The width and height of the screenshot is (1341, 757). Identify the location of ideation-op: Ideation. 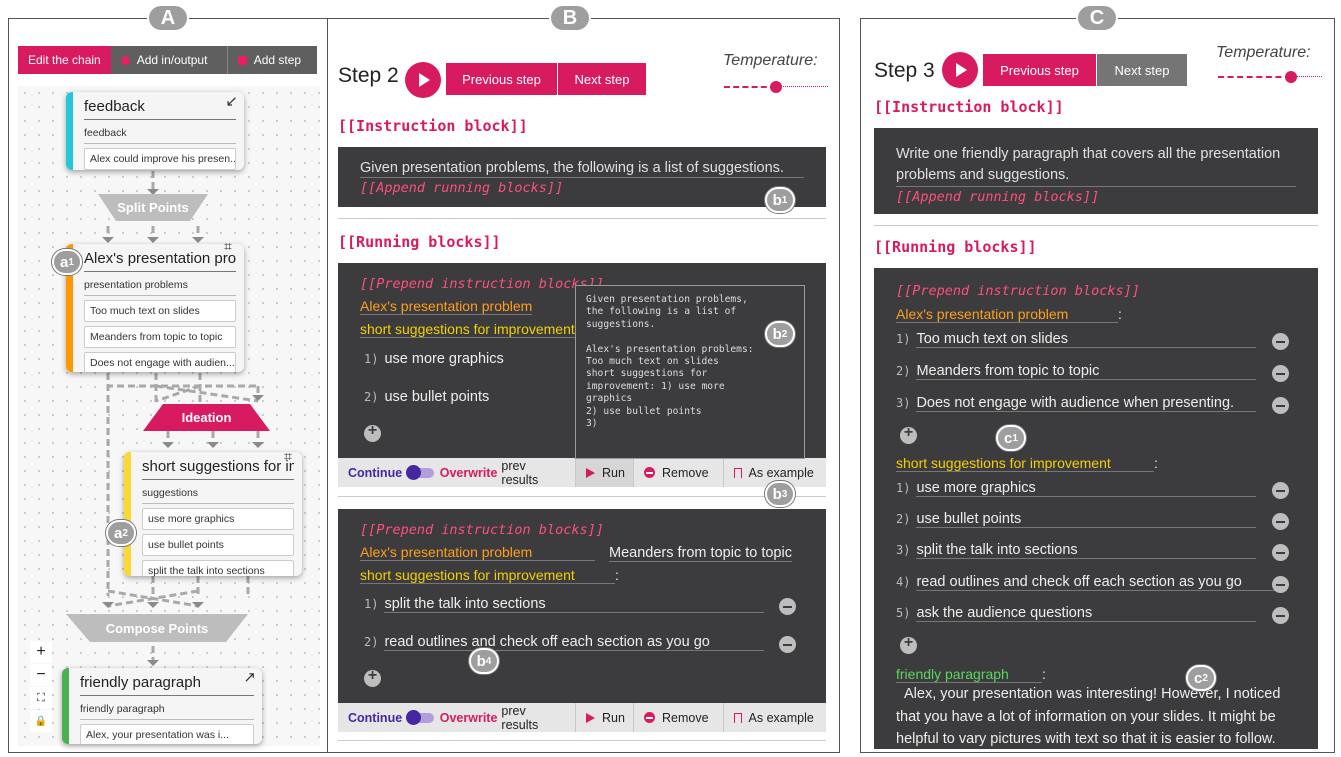
(206, 417).